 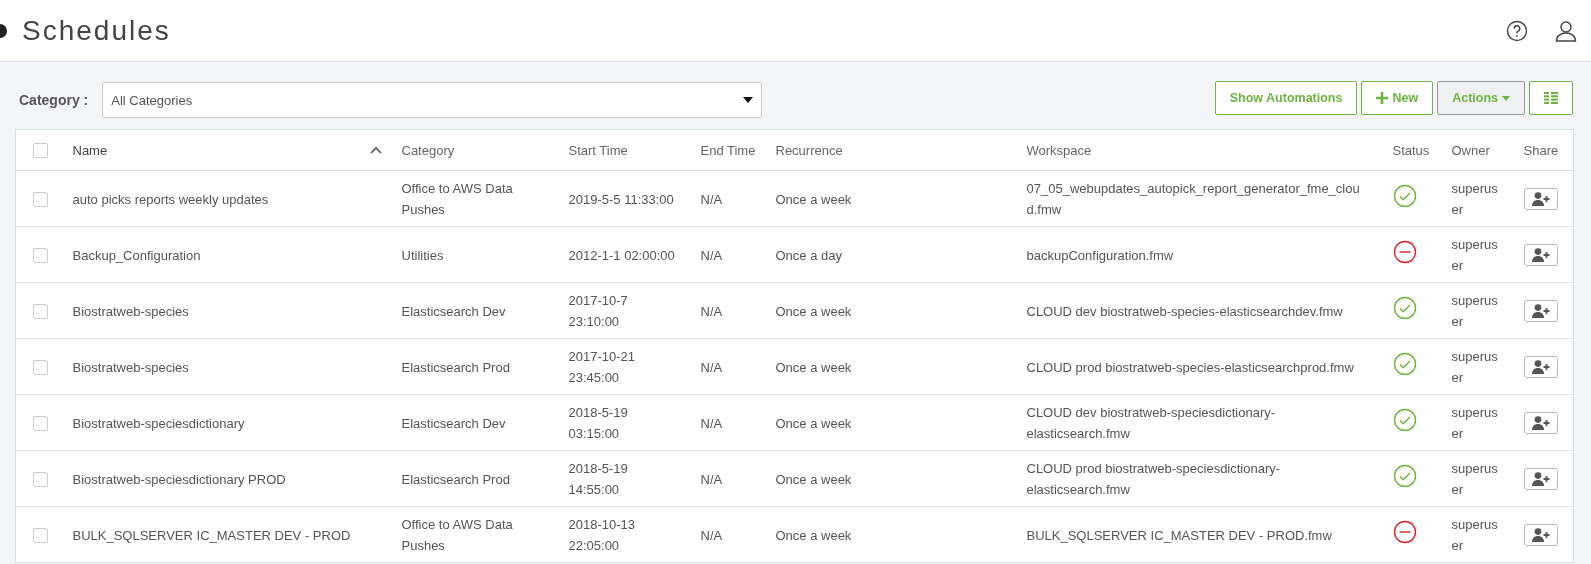 What do you see at coordinates (422, 255) in the screenshot?
I see `table-cell-text: Utilities` at bounding box center [422, 255].